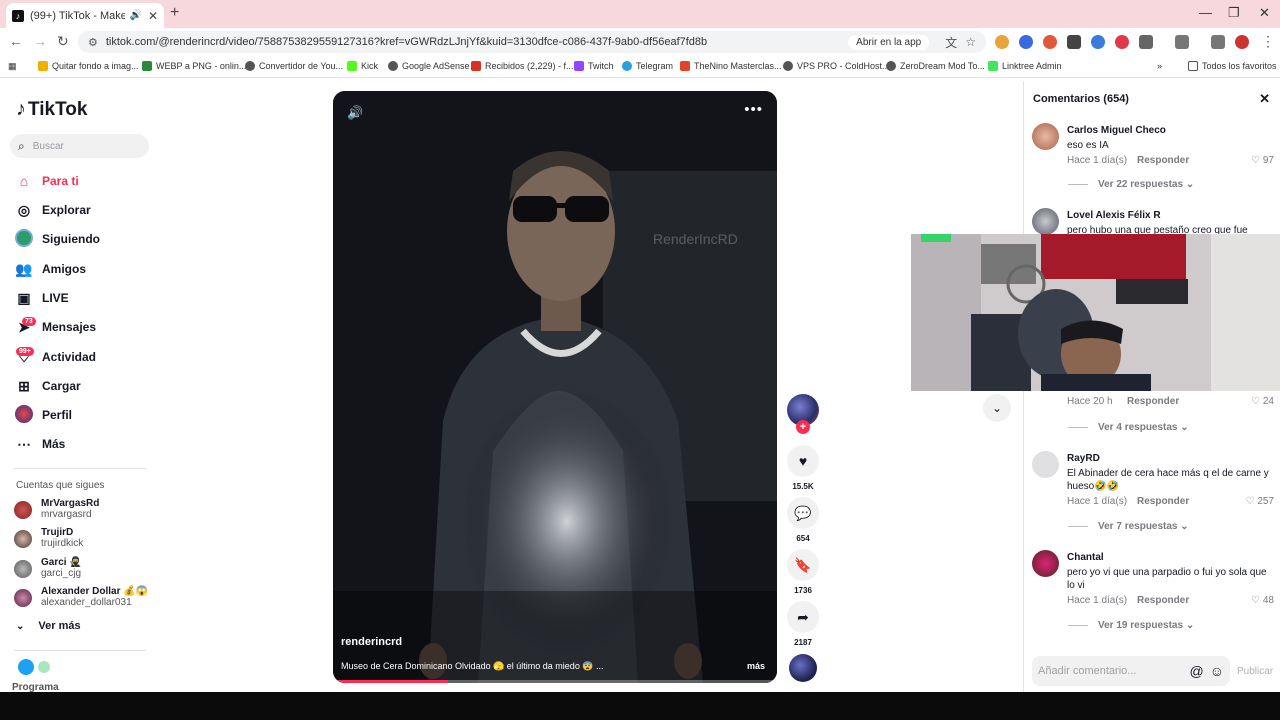 The width and height of the screenshot is (1280, 720). Describe the element at coordinates (84, 510) in the screenshot. I see `following-account: MrVargasRd mrvargasrd` at that location.